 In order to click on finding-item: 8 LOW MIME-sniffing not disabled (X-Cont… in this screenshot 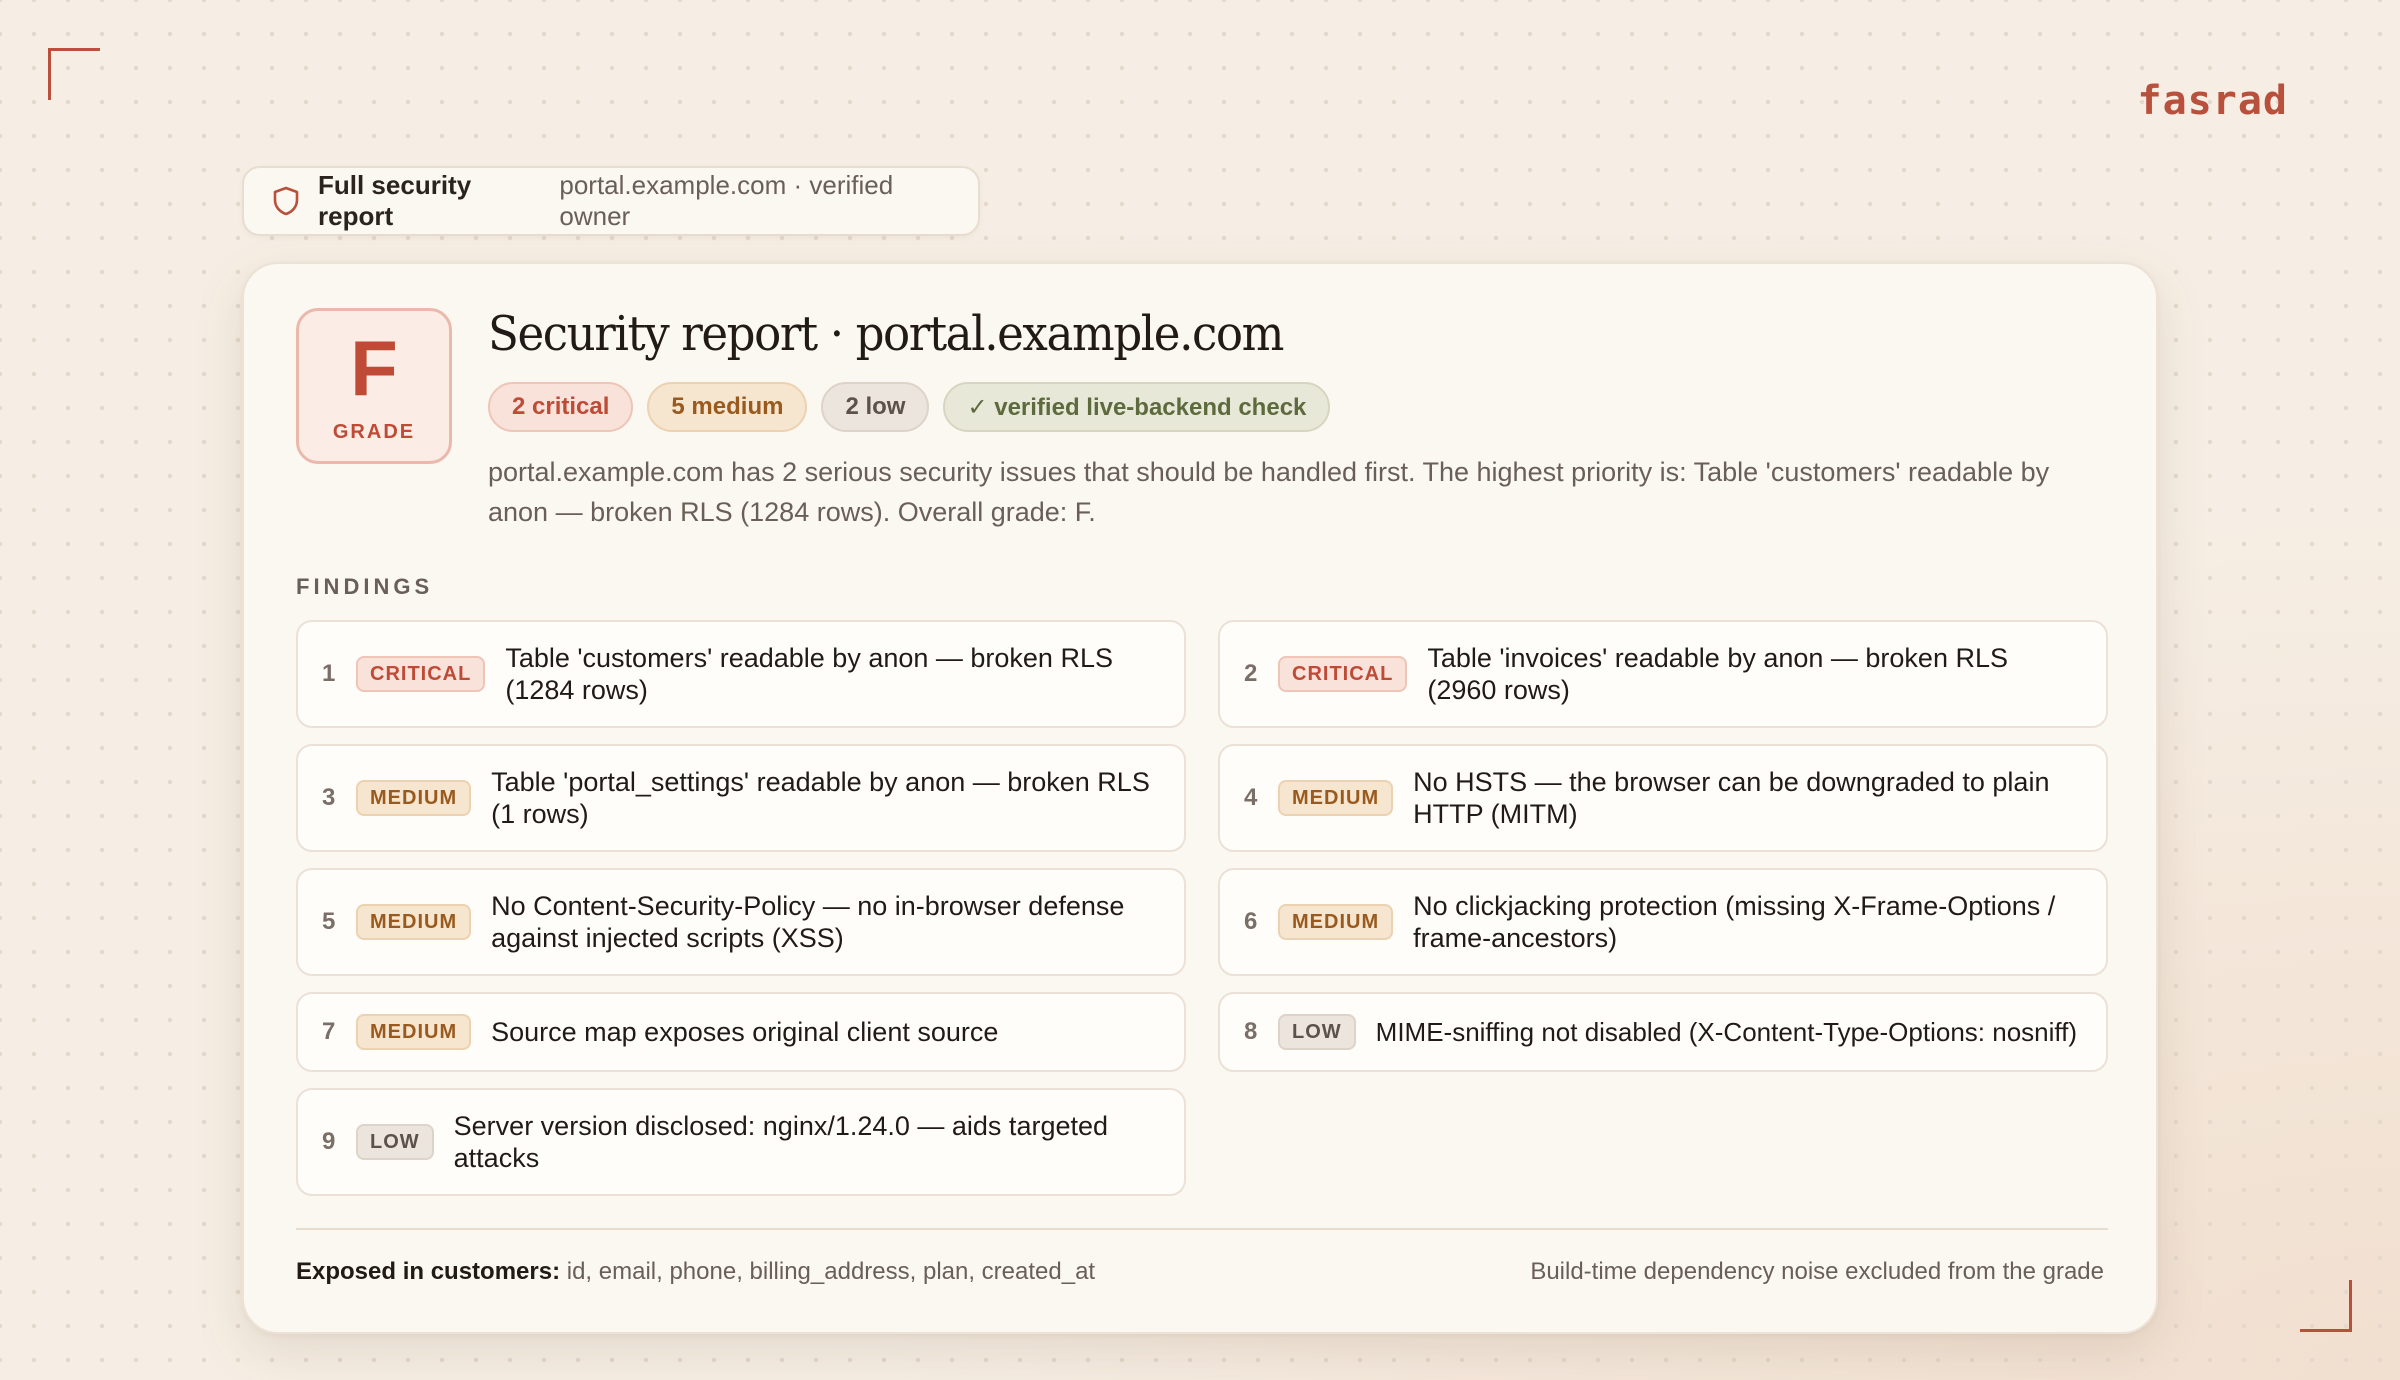, I will do `click(1663, 1032)`.